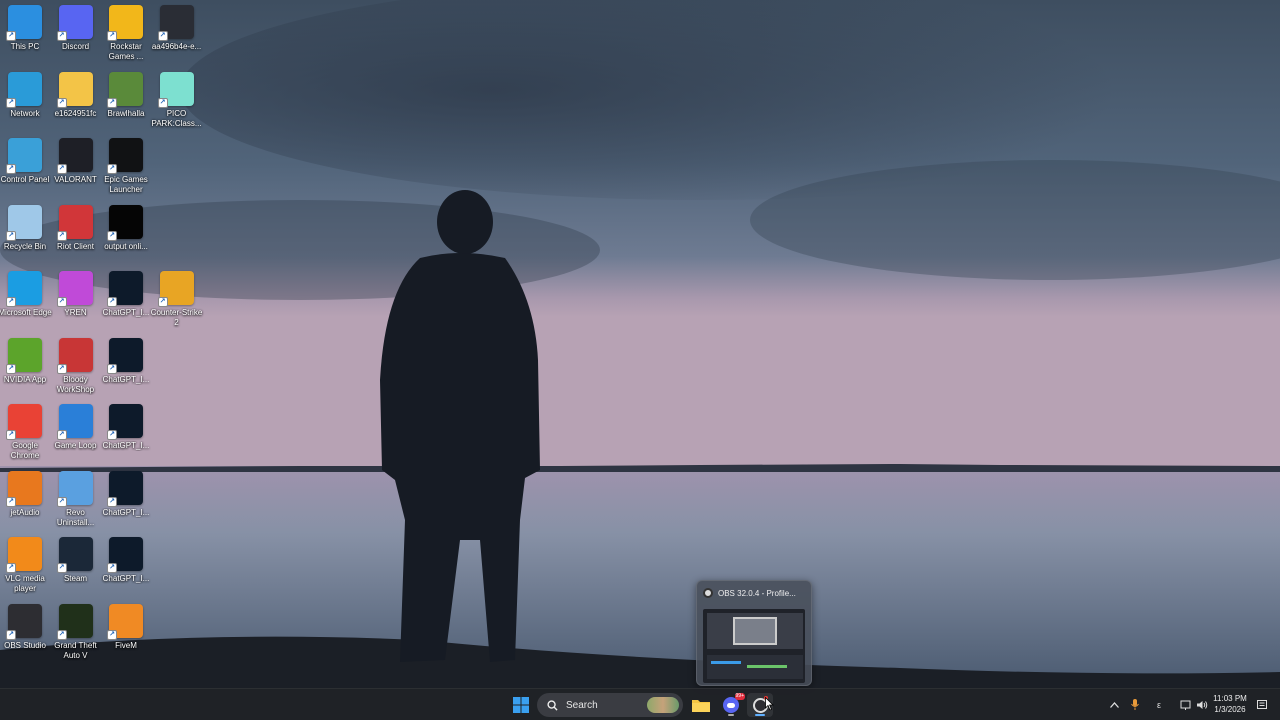 The width and height of the screenshot is (1280, 720). Describe the element at coordinates (75, 113) in the screenshot. I see `desktop-icon-label: e1624951fc` at that location.